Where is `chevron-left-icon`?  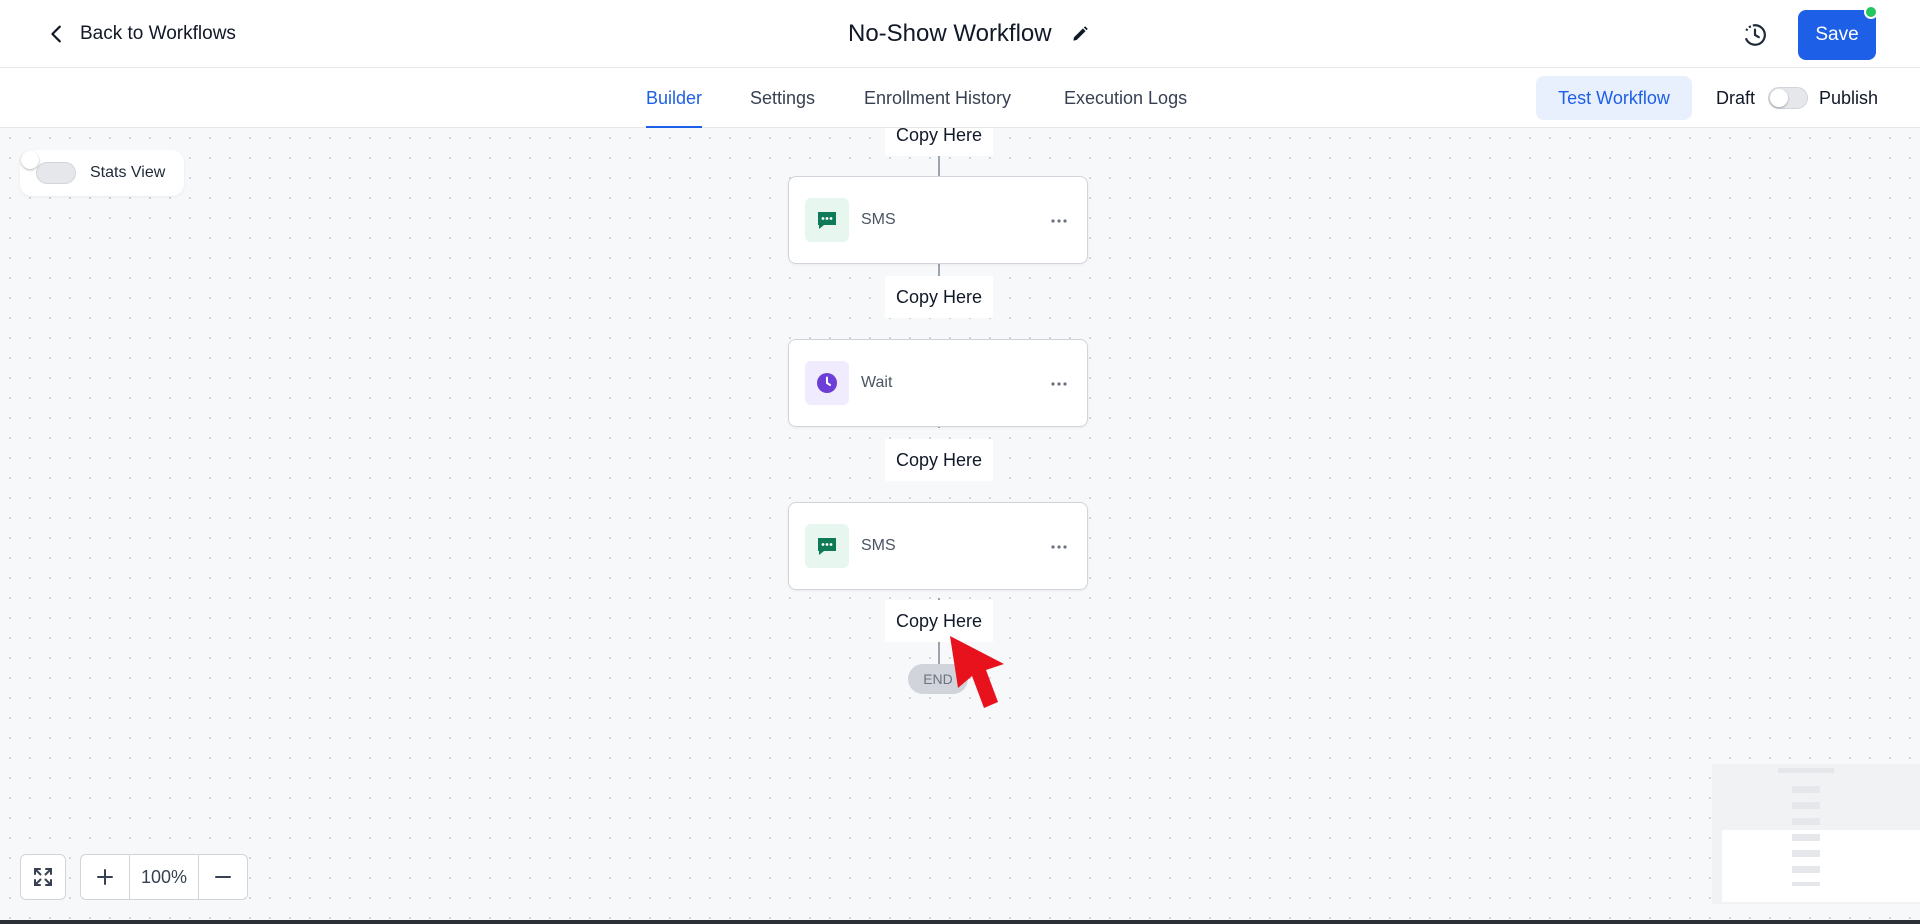 chevron-left-icon is located at coordinates (56, 34).